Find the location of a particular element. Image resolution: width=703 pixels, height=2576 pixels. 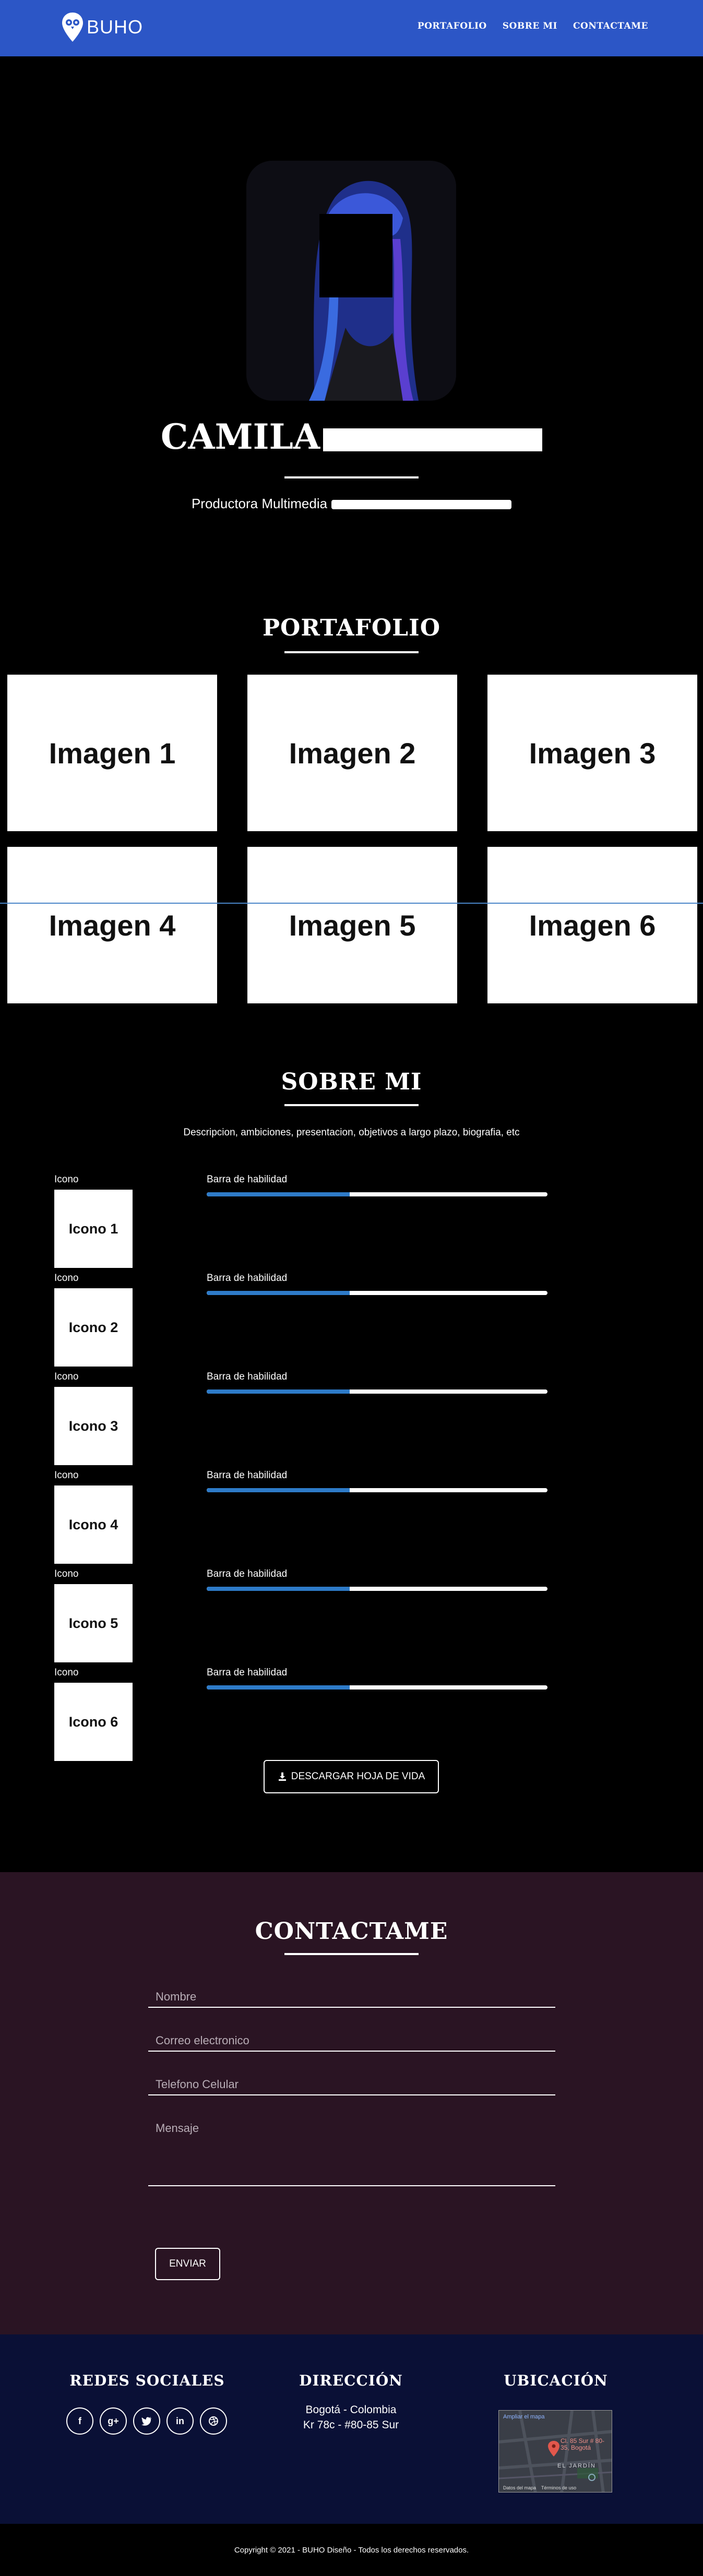

address-title: DIRECCIÓN is located at coordinates (351, 2380).